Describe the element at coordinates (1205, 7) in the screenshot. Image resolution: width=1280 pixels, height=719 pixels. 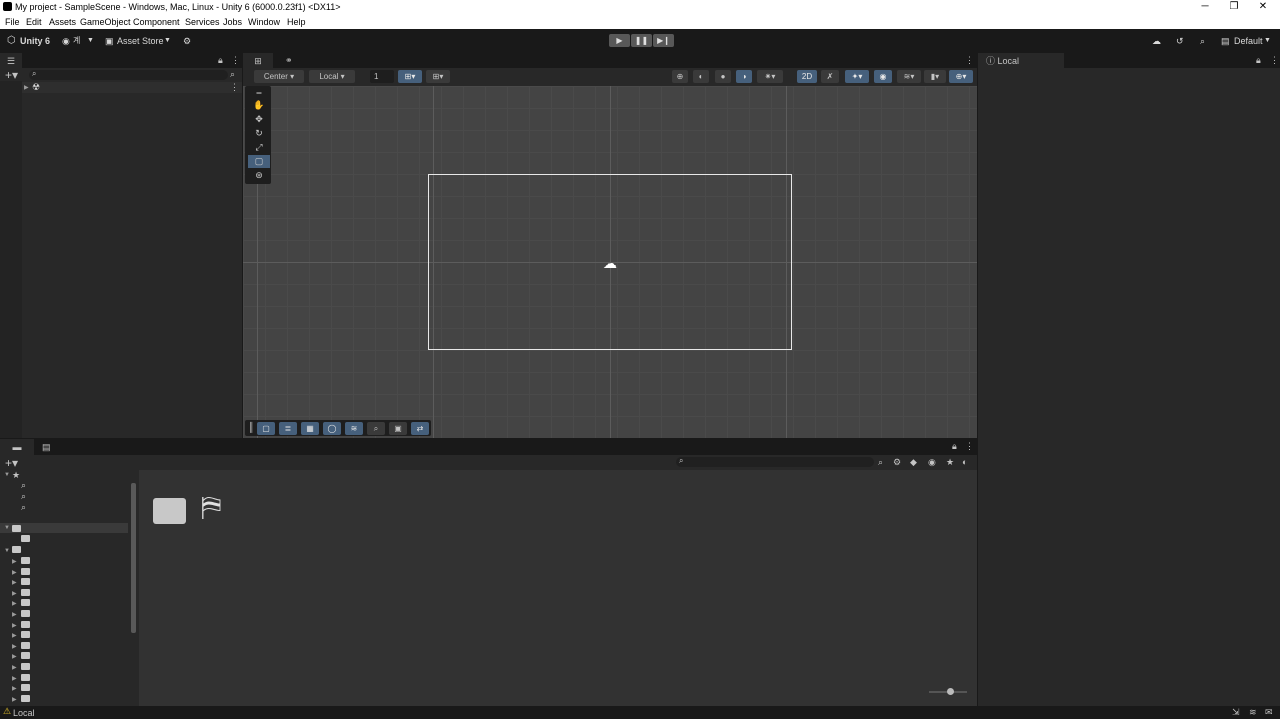
I see `minimize-button: ─` at that location.